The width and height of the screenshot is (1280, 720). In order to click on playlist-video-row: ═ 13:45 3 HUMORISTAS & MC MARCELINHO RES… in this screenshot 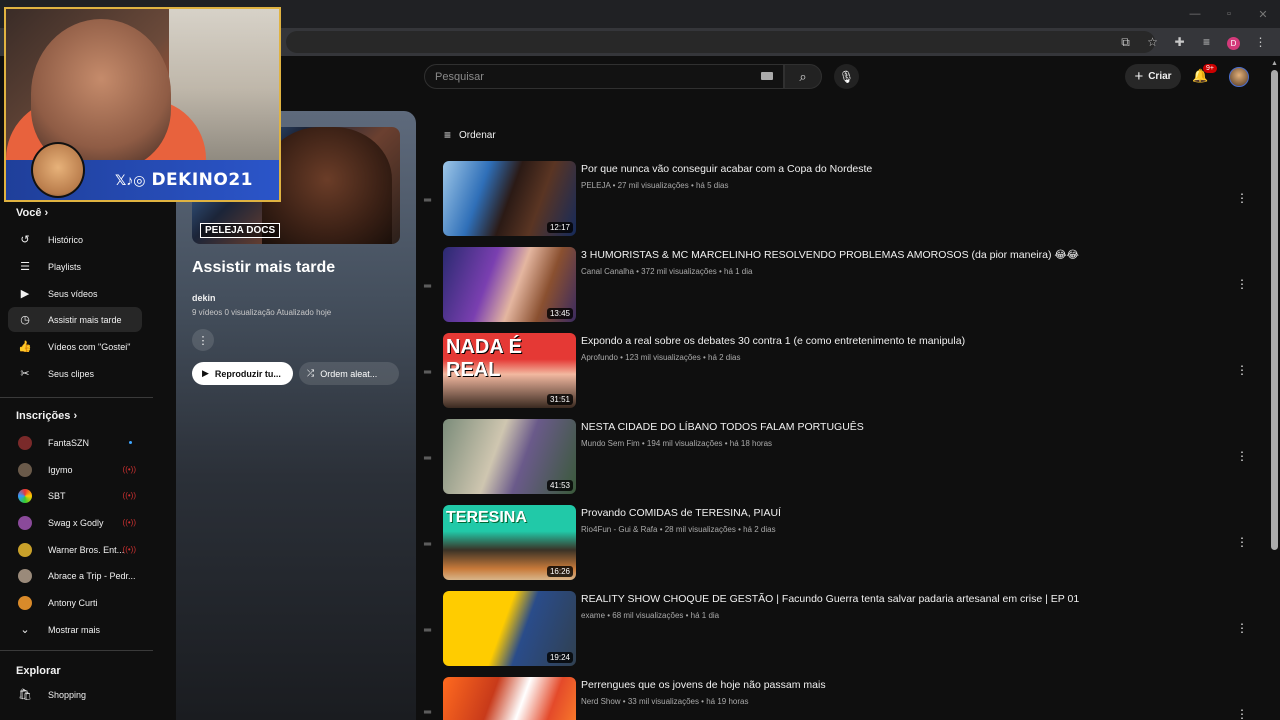, I will do `click(840, 290)`.